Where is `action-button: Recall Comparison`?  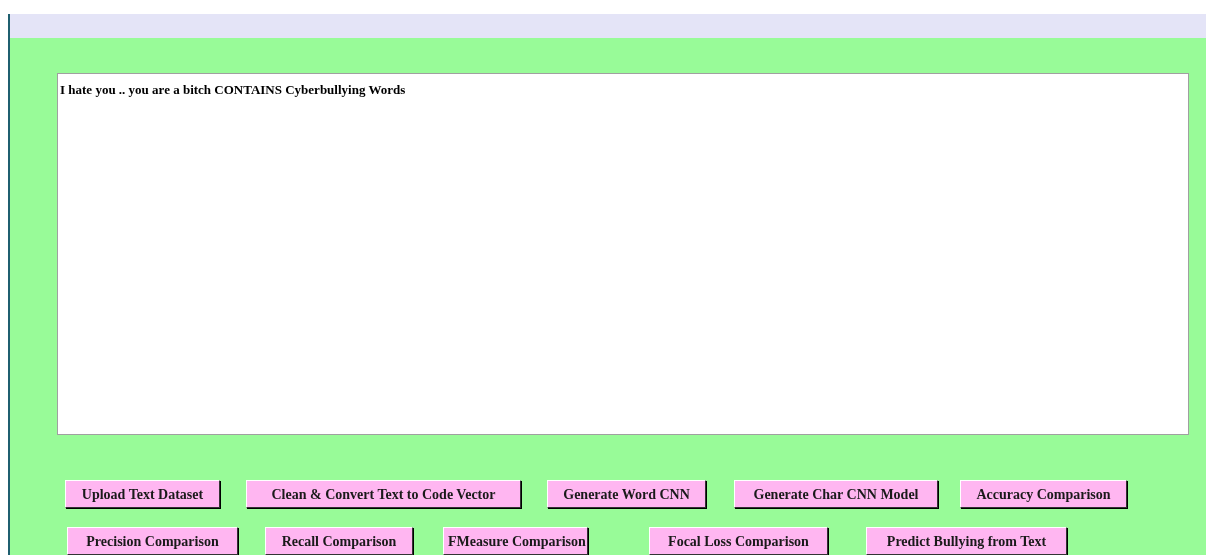 action-button: Recall Comparison is located at coordinates (339, 541).